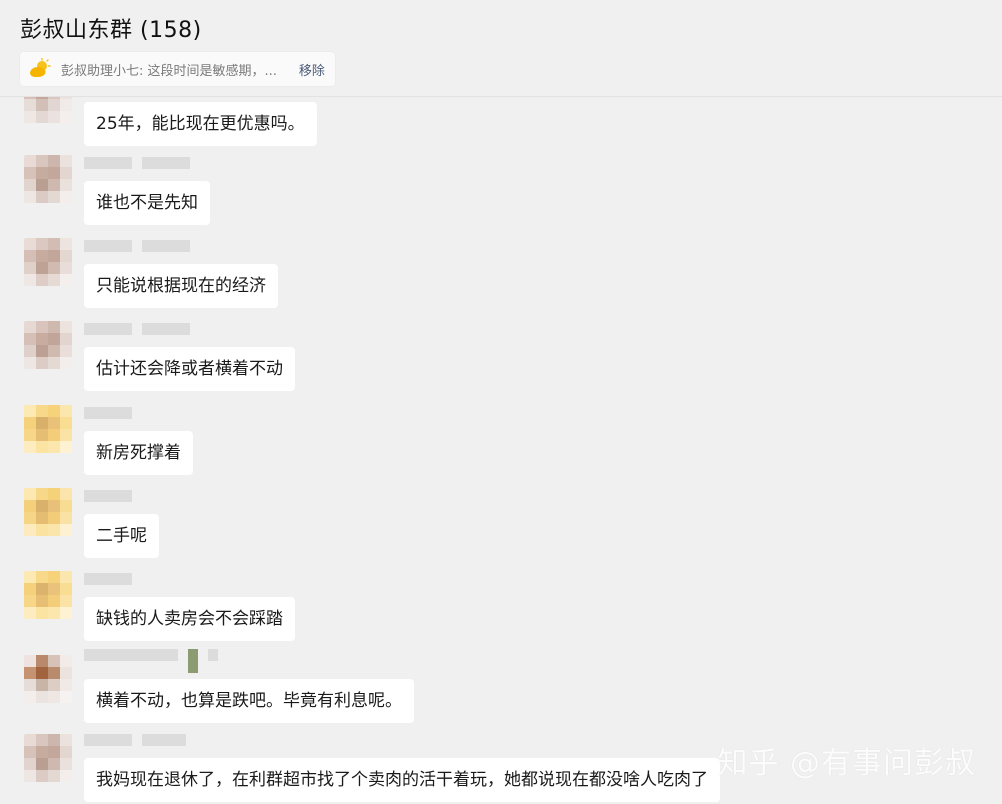  What do you see at coordinates (501, 48) in the screenshot?
I see `chat-header: 彭叔山东群 (158) 彭叔助理小七: 这段时间是敏感期，... 移除` at bounding box center [501, 48].